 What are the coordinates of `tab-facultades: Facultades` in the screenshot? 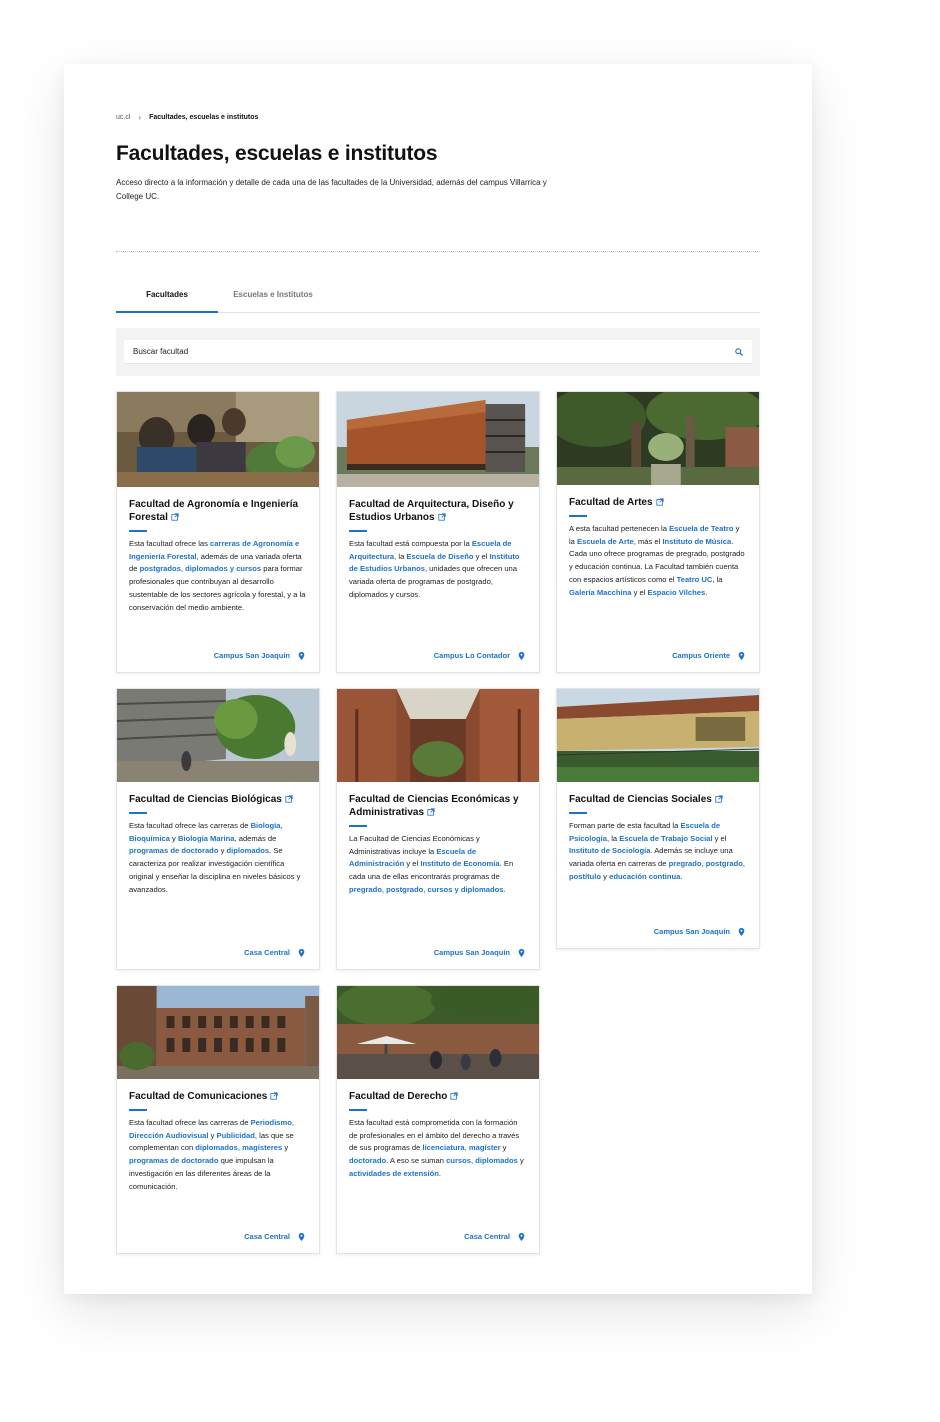 It's located at (167, 300).